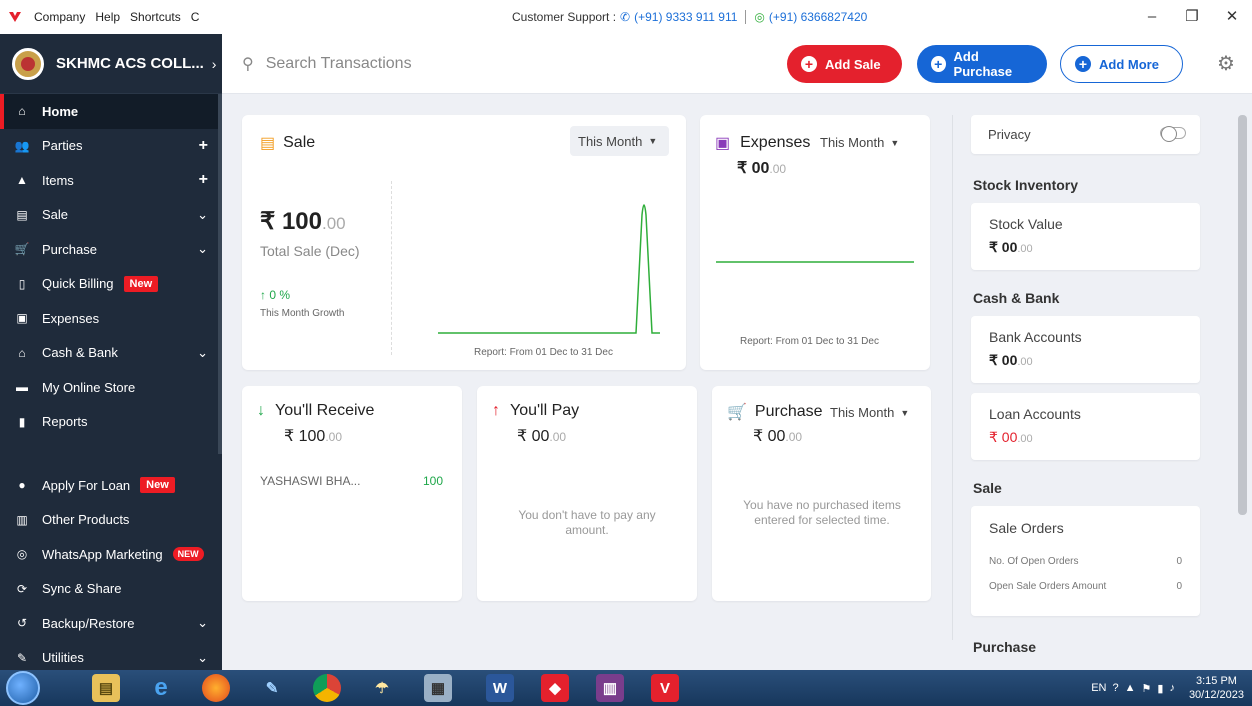 The width and height of the screenshot is (1252, 706). What do you see at coordinates (1115, 688) in the screenshot?
I see `help-icon: ?` at bounding box center [1115, 688].